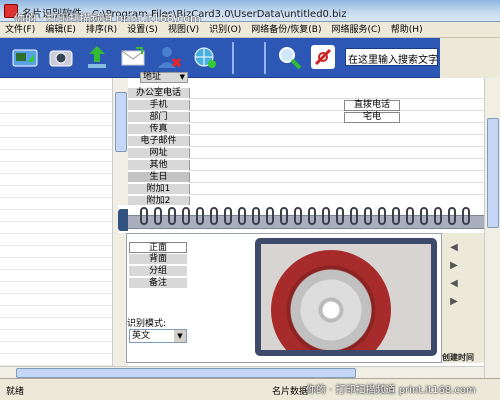 This screenshot has width=500, height=400. I want to click on field-row: 网址, so click(306, 153).